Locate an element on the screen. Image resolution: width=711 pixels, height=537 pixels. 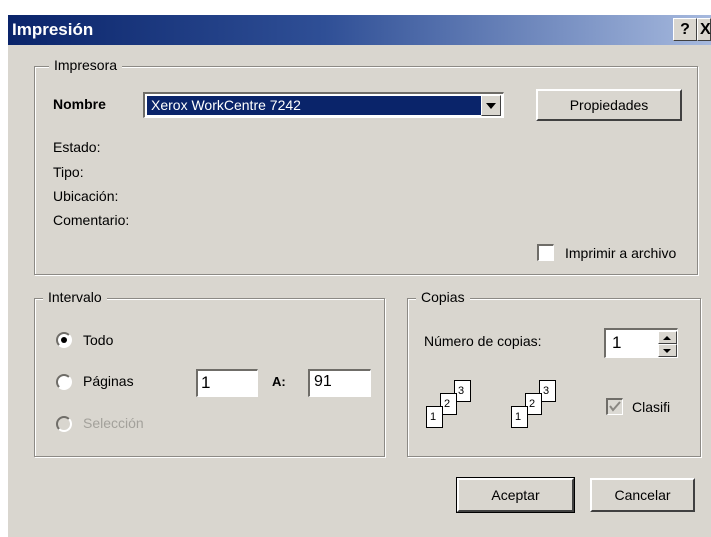
arrow-down-icon is located at coordinates (667, 351).